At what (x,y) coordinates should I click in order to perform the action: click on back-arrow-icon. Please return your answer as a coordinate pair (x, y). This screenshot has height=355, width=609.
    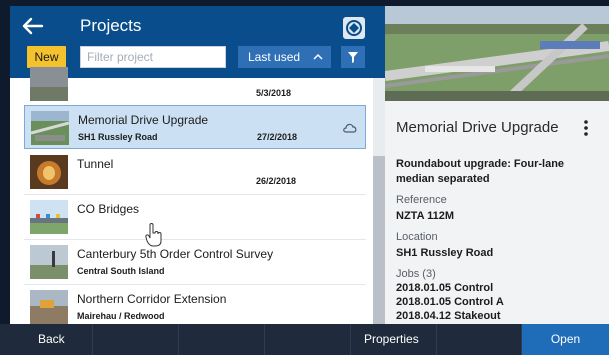
    Looking at the image, I should click on (33, 26).